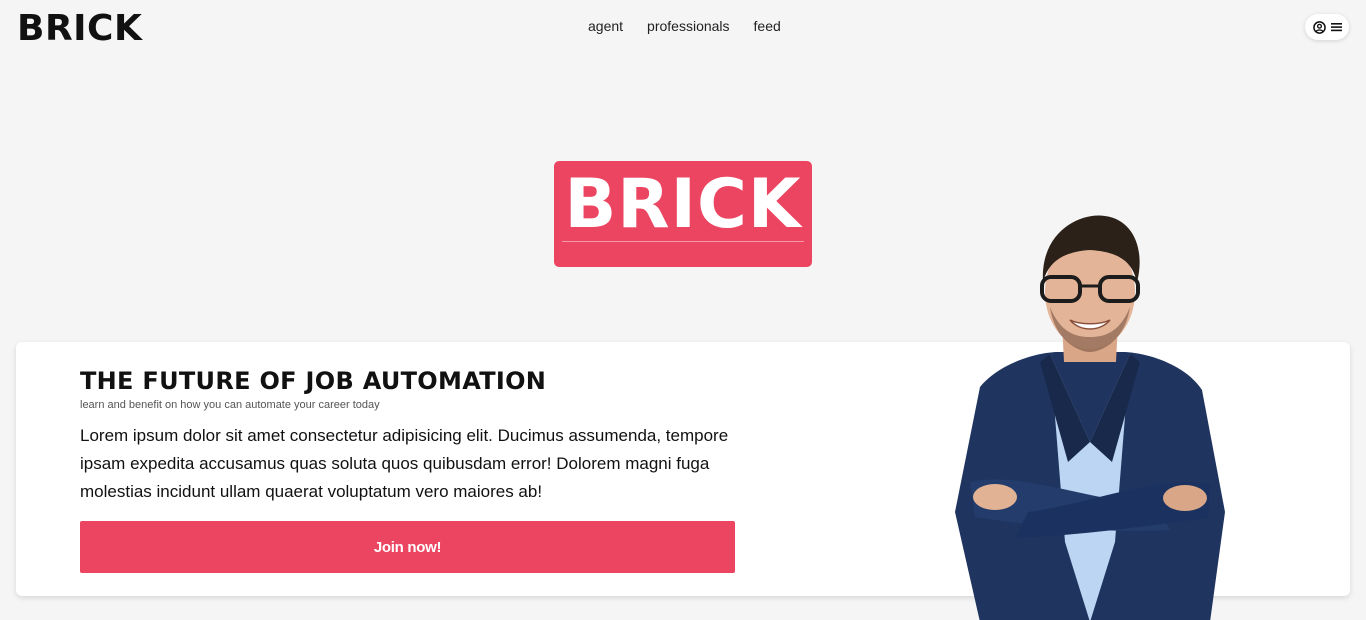 The height and width of the screenshot is (620, 1366). I want to click on main-nav: agent professionals feed, so click(684, 26).